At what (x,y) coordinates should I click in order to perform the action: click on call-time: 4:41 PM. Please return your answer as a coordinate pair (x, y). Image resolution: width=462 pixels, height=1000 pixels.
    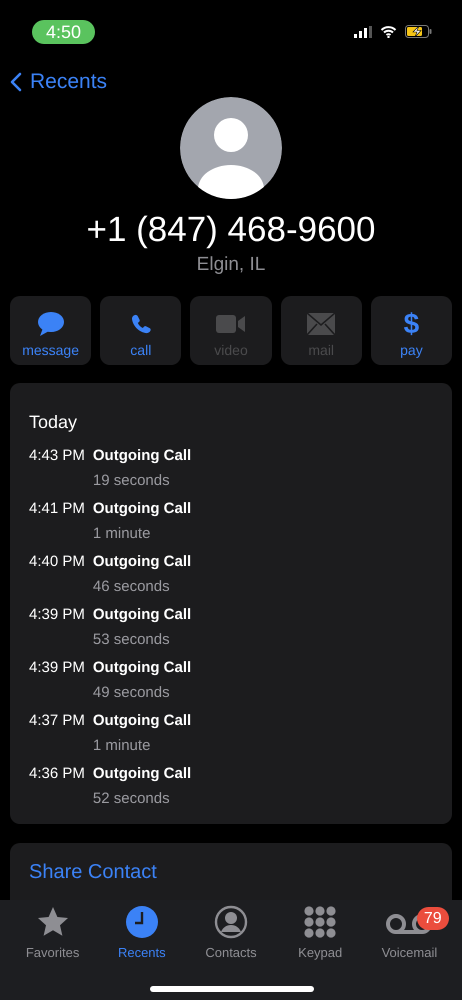
    Looking at the image, I should click on (57, 508).